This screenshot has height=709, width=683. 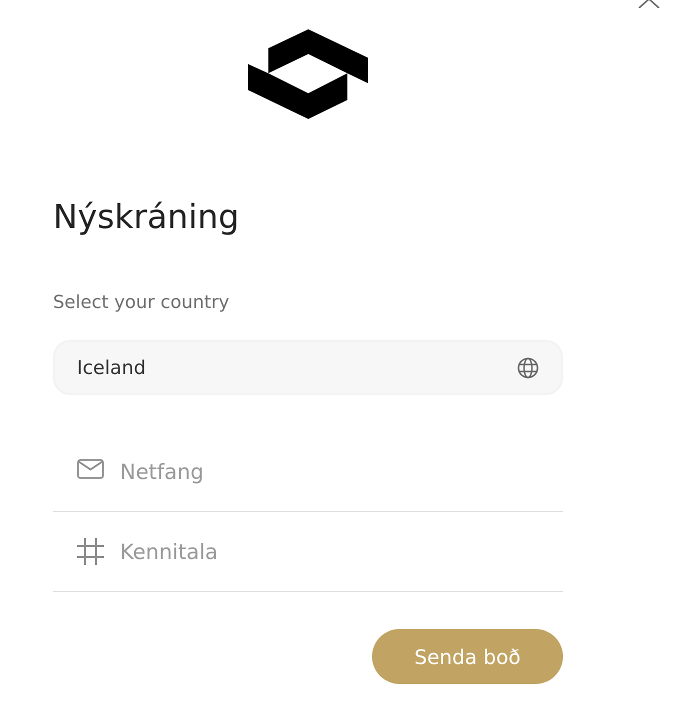 What do you see at coordinates (649, 4) in the screenshot?
I see `close-icon` at bounding box center [649, 4].